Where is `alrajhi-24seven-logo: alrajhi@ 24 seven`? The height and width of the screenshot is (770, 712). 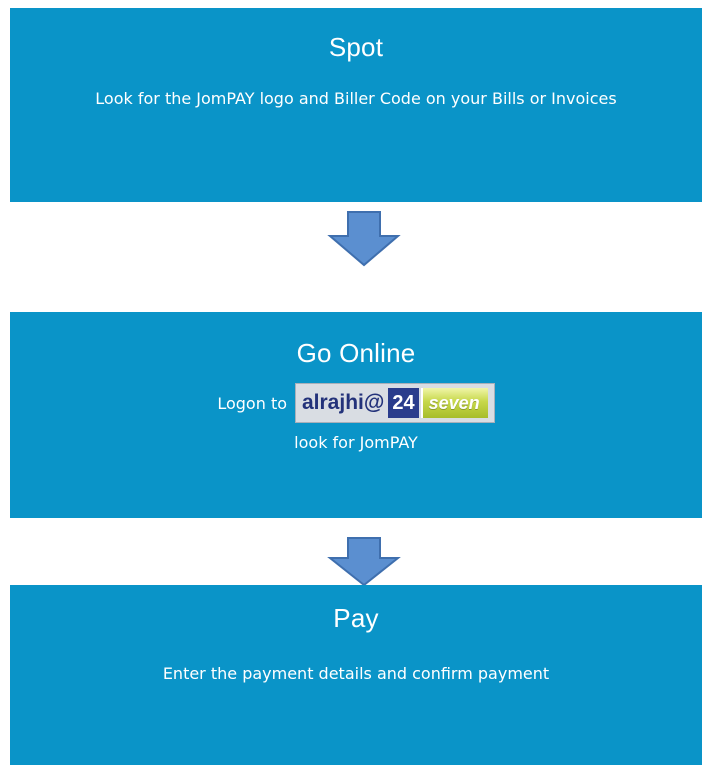 alrajhi-24seven-logo: alrajhi@ 24 seven is located at coordinates (395, 403).